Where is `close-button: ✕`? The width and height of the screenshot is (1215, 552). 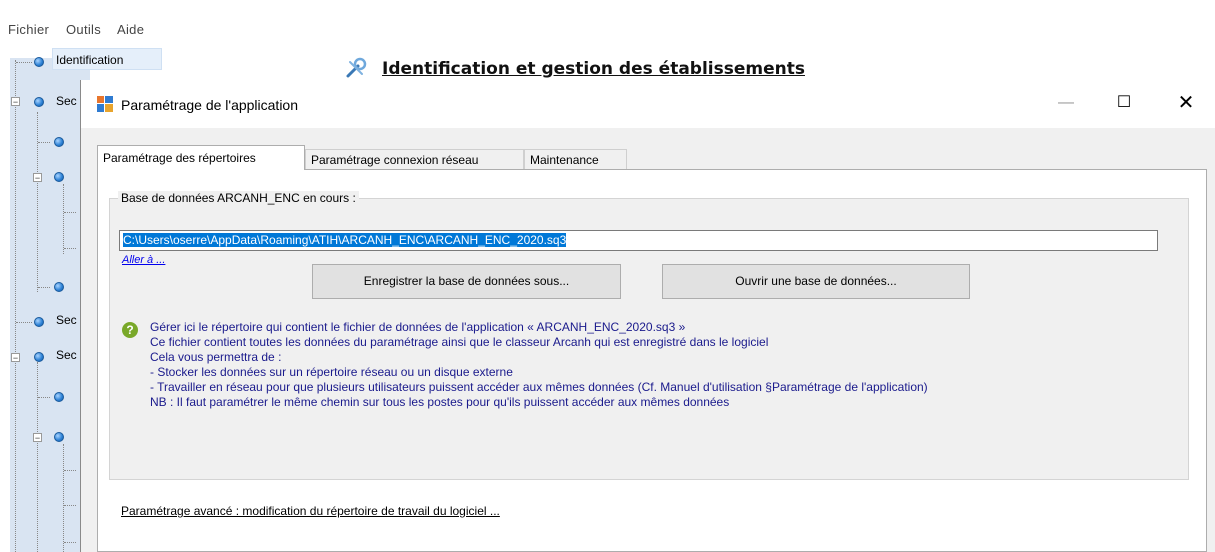 close-button: ✕ is located at coordinates (1186, 104).